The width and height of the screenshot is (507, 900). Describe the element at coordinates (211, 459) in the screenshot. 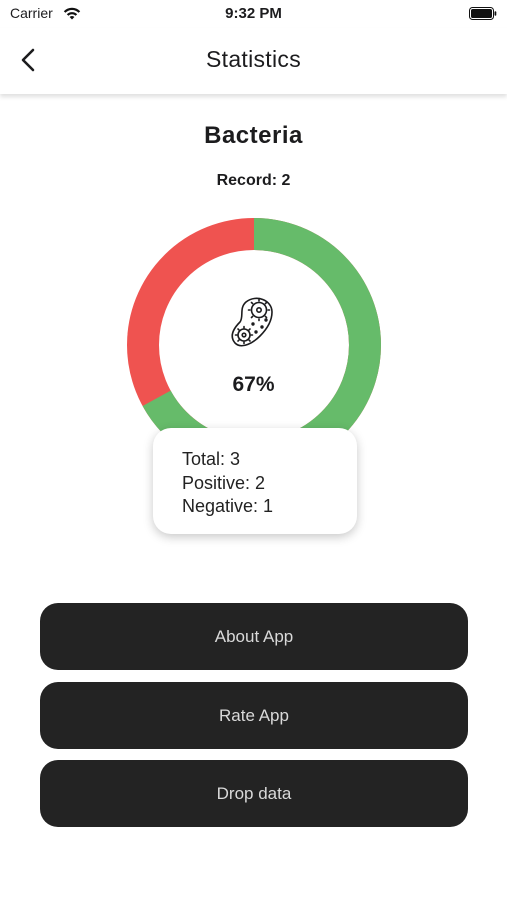

I see `tooltip-total: Total: 3` at that location.